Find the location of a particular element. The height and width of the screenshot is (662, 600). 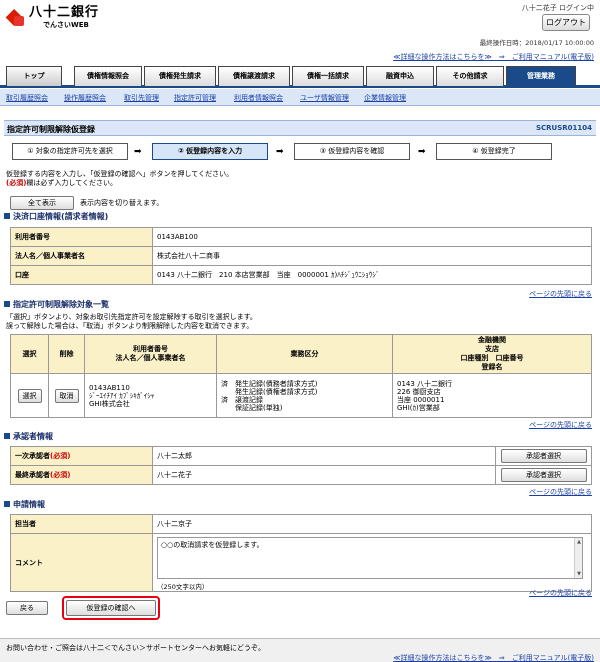

subnav-transaction-history: 取引履歴照会 is located at coordinates (27, 98).